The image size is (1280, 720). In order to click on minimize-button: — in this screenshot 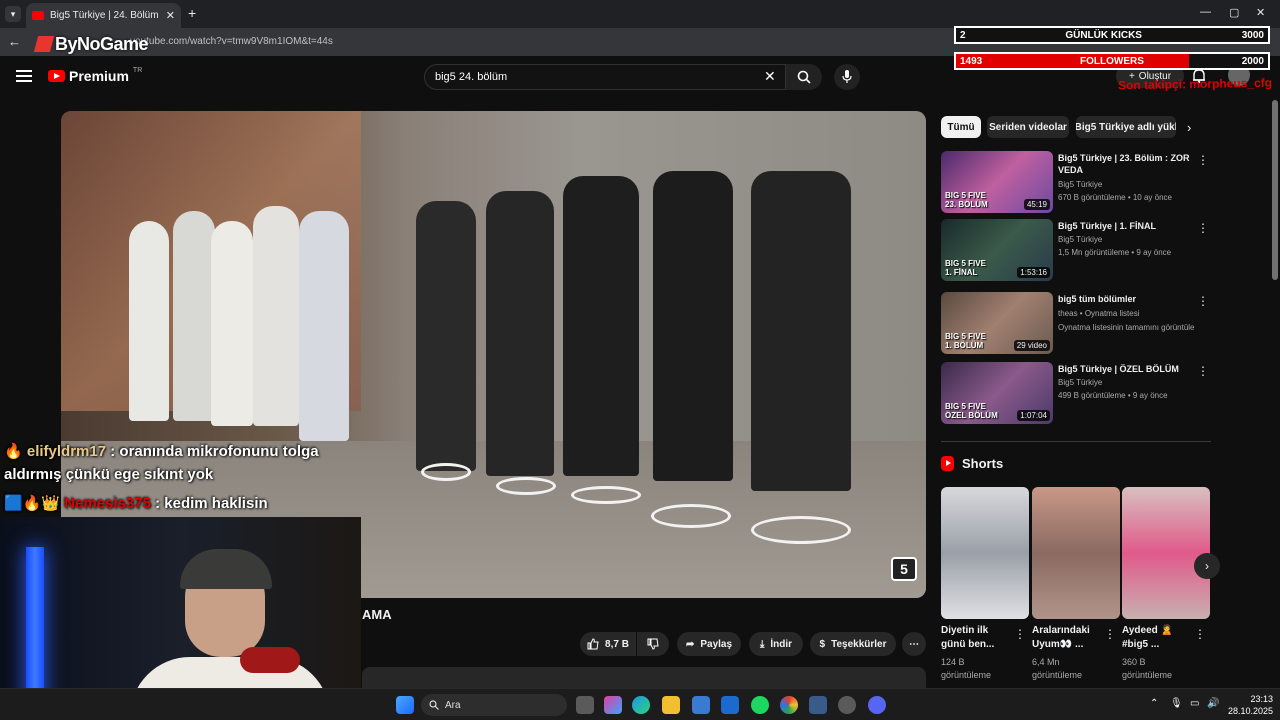, I will do `click(1205, 12)`.